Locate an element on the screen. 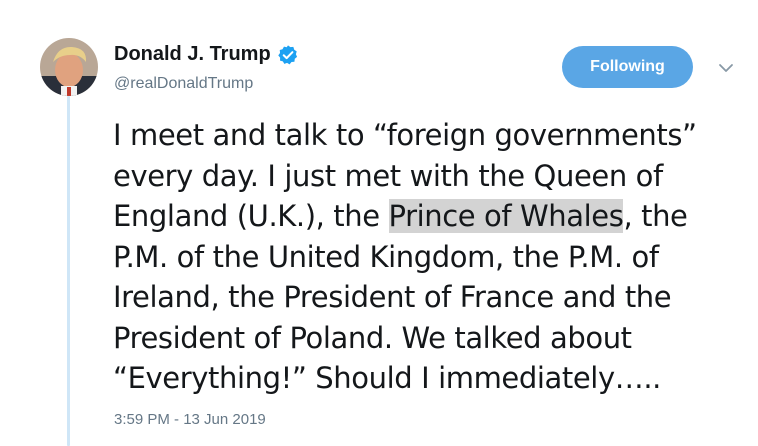  display-name: Donald J. Trump is located at coordinates (206, 54).